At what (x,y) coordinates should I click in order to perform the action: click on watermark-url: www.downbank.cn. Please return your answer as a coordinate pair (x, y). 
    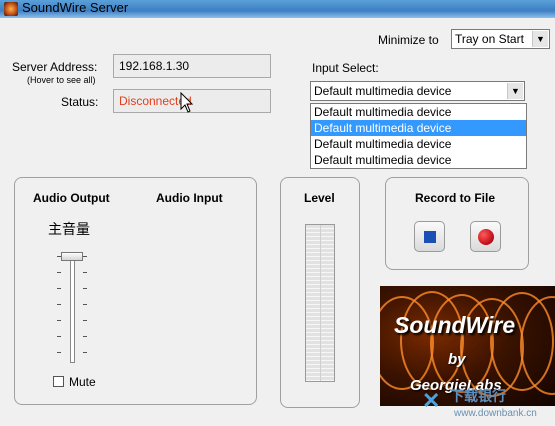
    Looking at the image, I should click on (495, 413).